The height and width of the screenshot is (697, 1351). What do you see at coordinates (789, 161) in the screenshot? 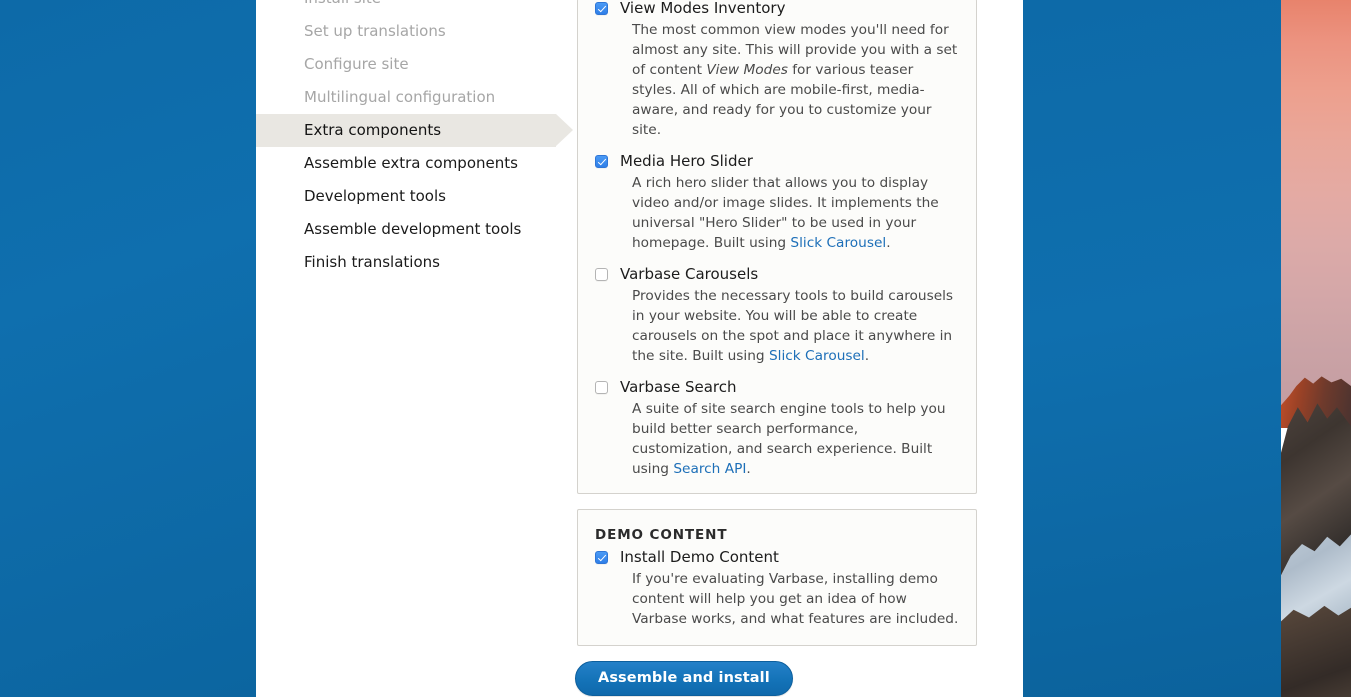
I see `checkbox-label-media-hero-slider: Media Hero Slider` at bounding box center [789, 161].